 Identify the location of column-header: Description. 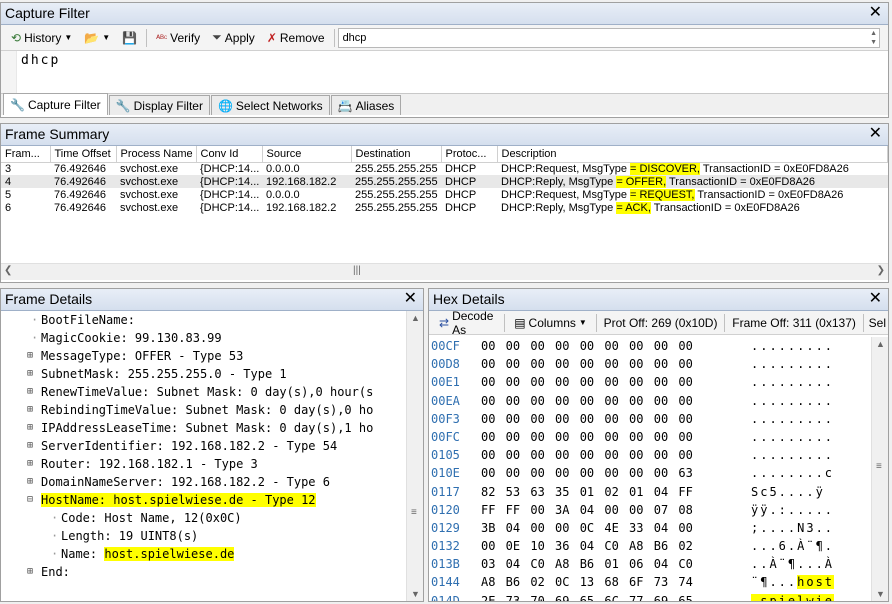
(692, 154).